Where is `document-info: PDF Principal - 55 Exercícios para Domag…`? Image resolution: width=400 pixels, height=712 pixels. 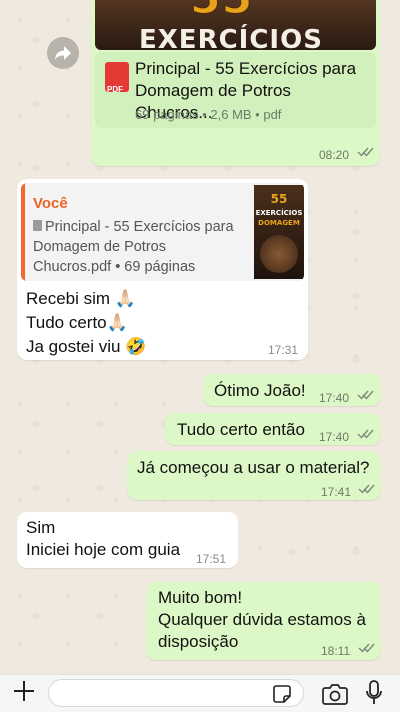 document-info: PDF Principal - 55 Exercícios para Domag… is located at coordinates (235, 90).